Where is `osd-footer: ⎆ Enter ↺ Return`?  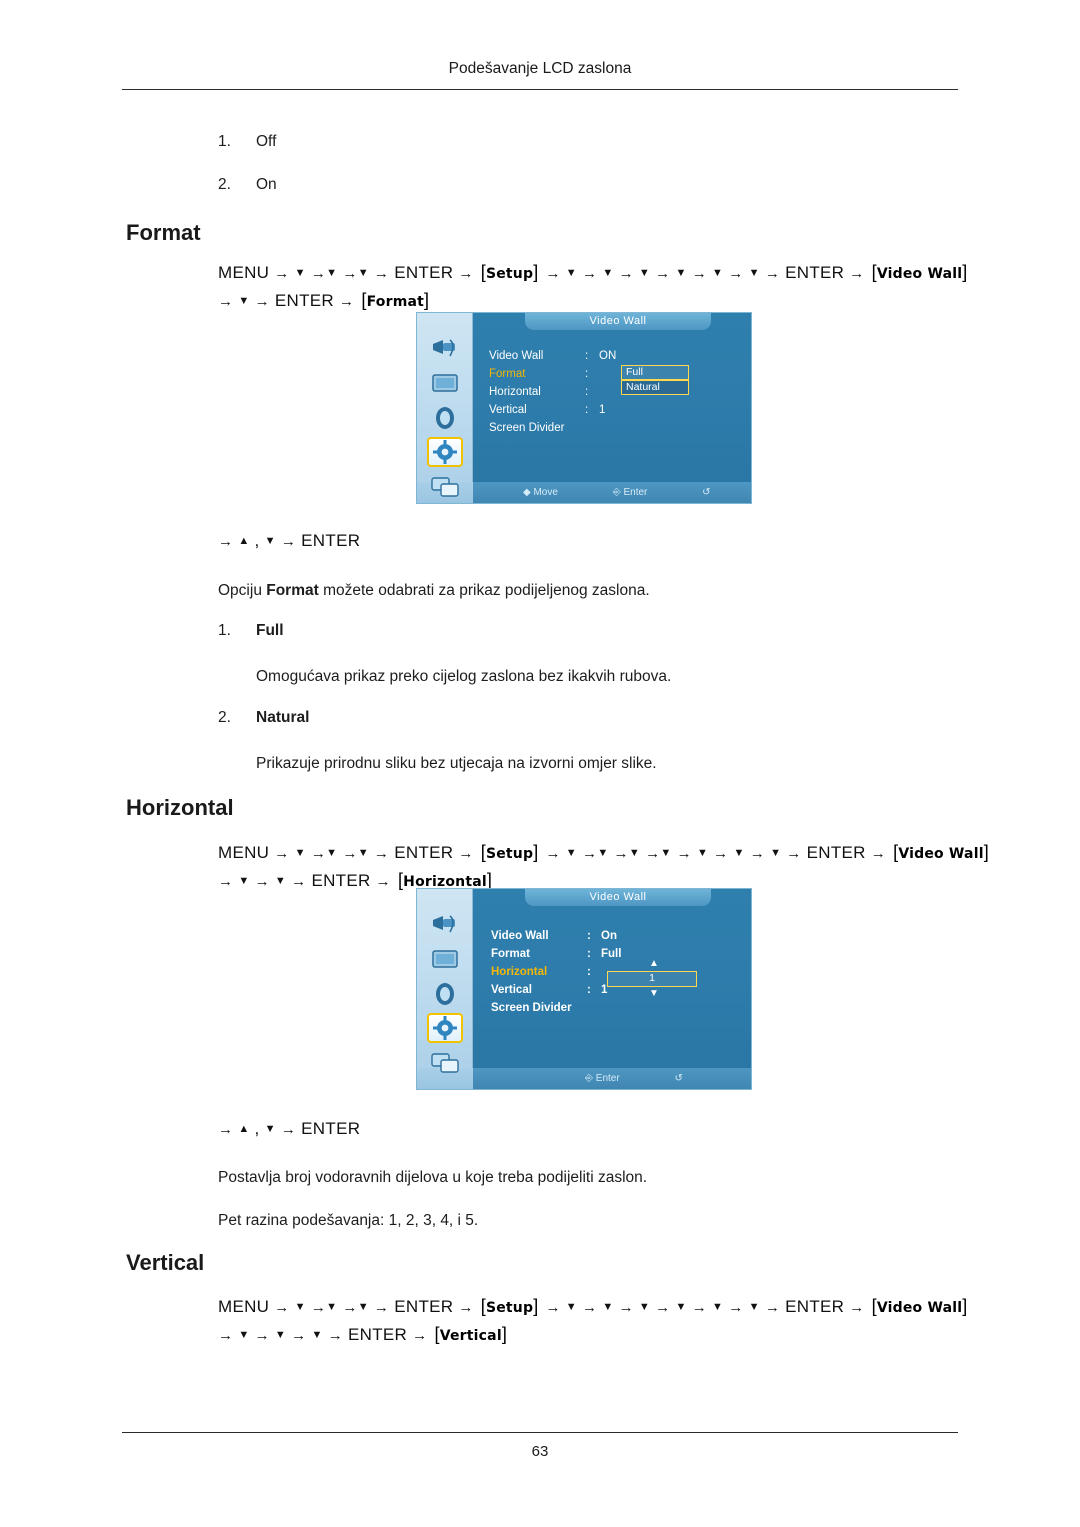 osd-footer: ⎆ Enter ↺ Return is located at coordinates (612, 1078).